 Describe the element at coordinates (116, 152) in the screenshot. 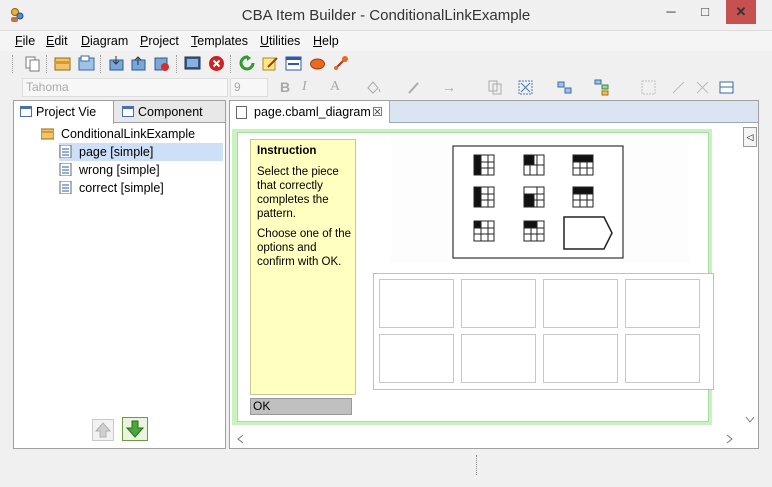

I see `tree-item-label: page [simple]` at that location.